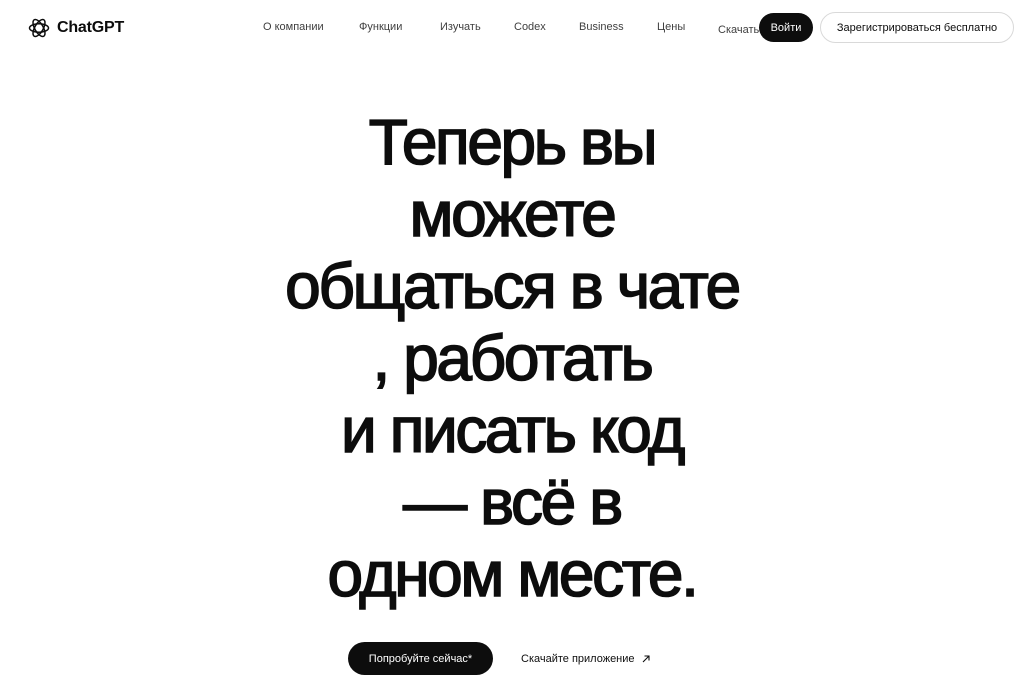 This screenshot has height=683, width=1024. What do you see at coordinates (513, 142) in the screenshot?
I see `hero-title-line: Теперь вы` at bounding box center [513, 142].